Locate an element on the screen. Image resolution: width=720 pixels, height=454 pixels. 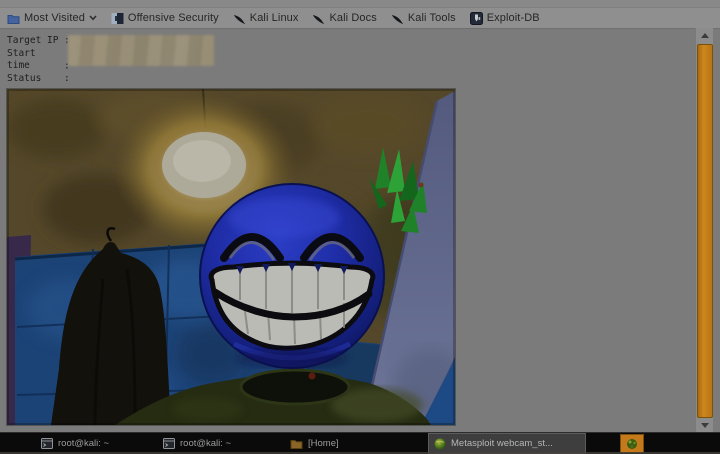
scroll-up-button is located at coordinates (704, 35).